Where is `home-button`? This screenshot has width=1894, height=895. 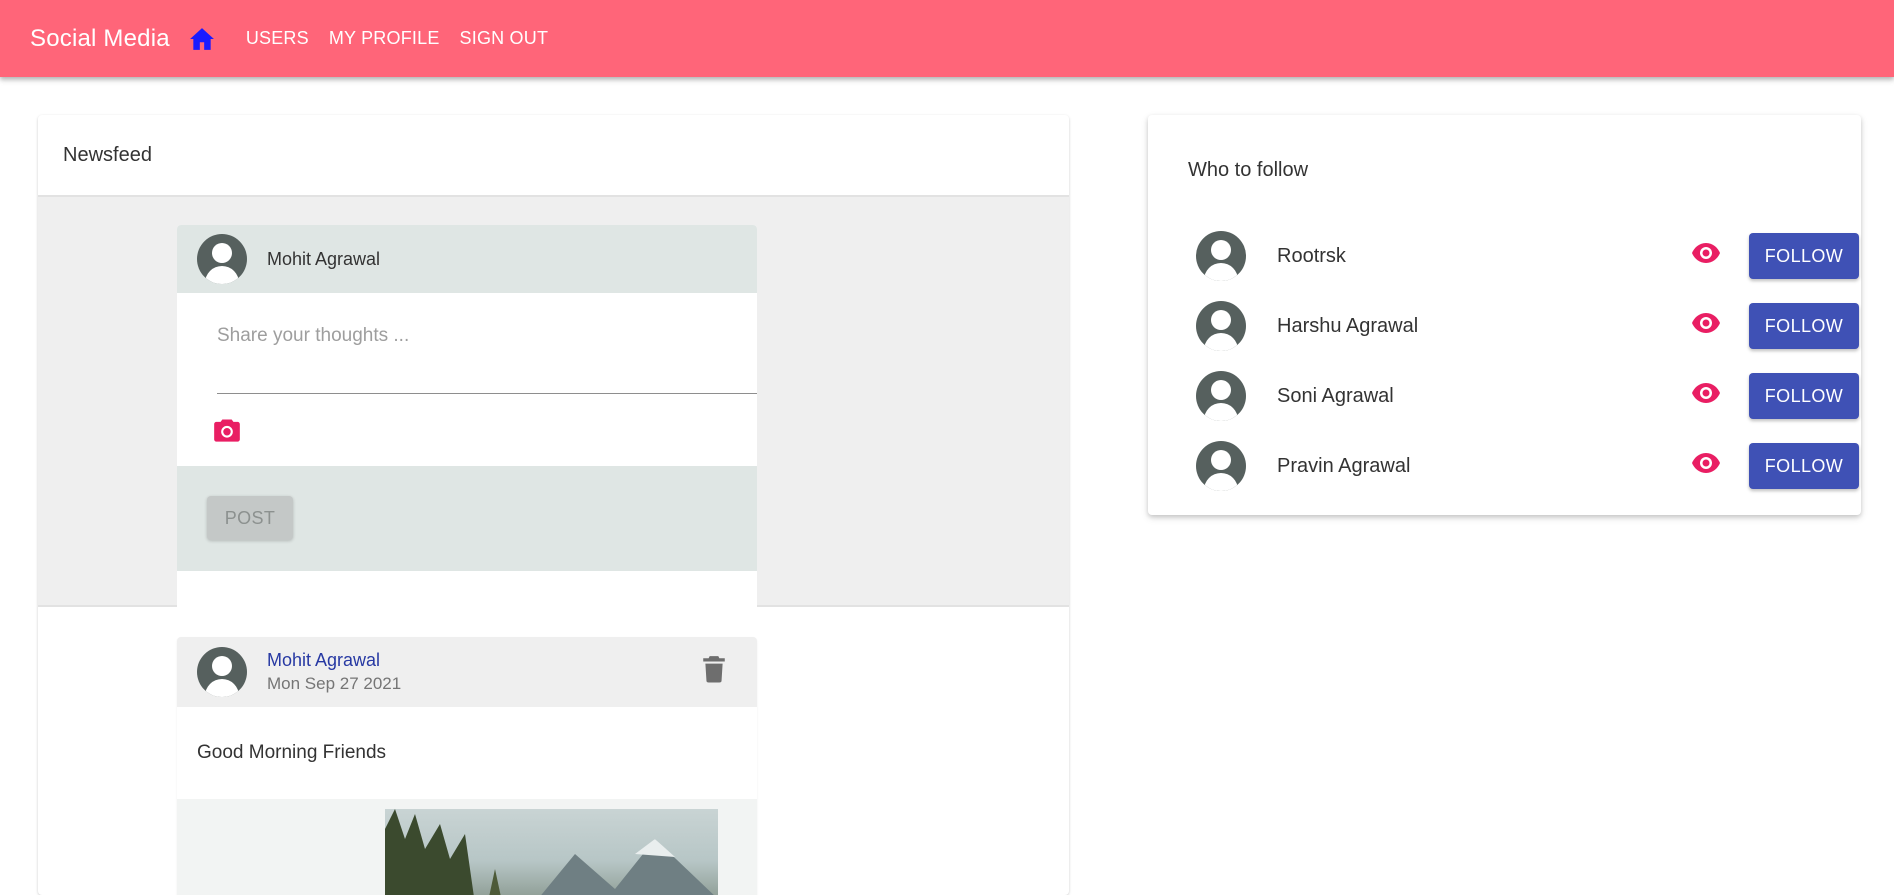
home-button is located at coordinates (202, 39).